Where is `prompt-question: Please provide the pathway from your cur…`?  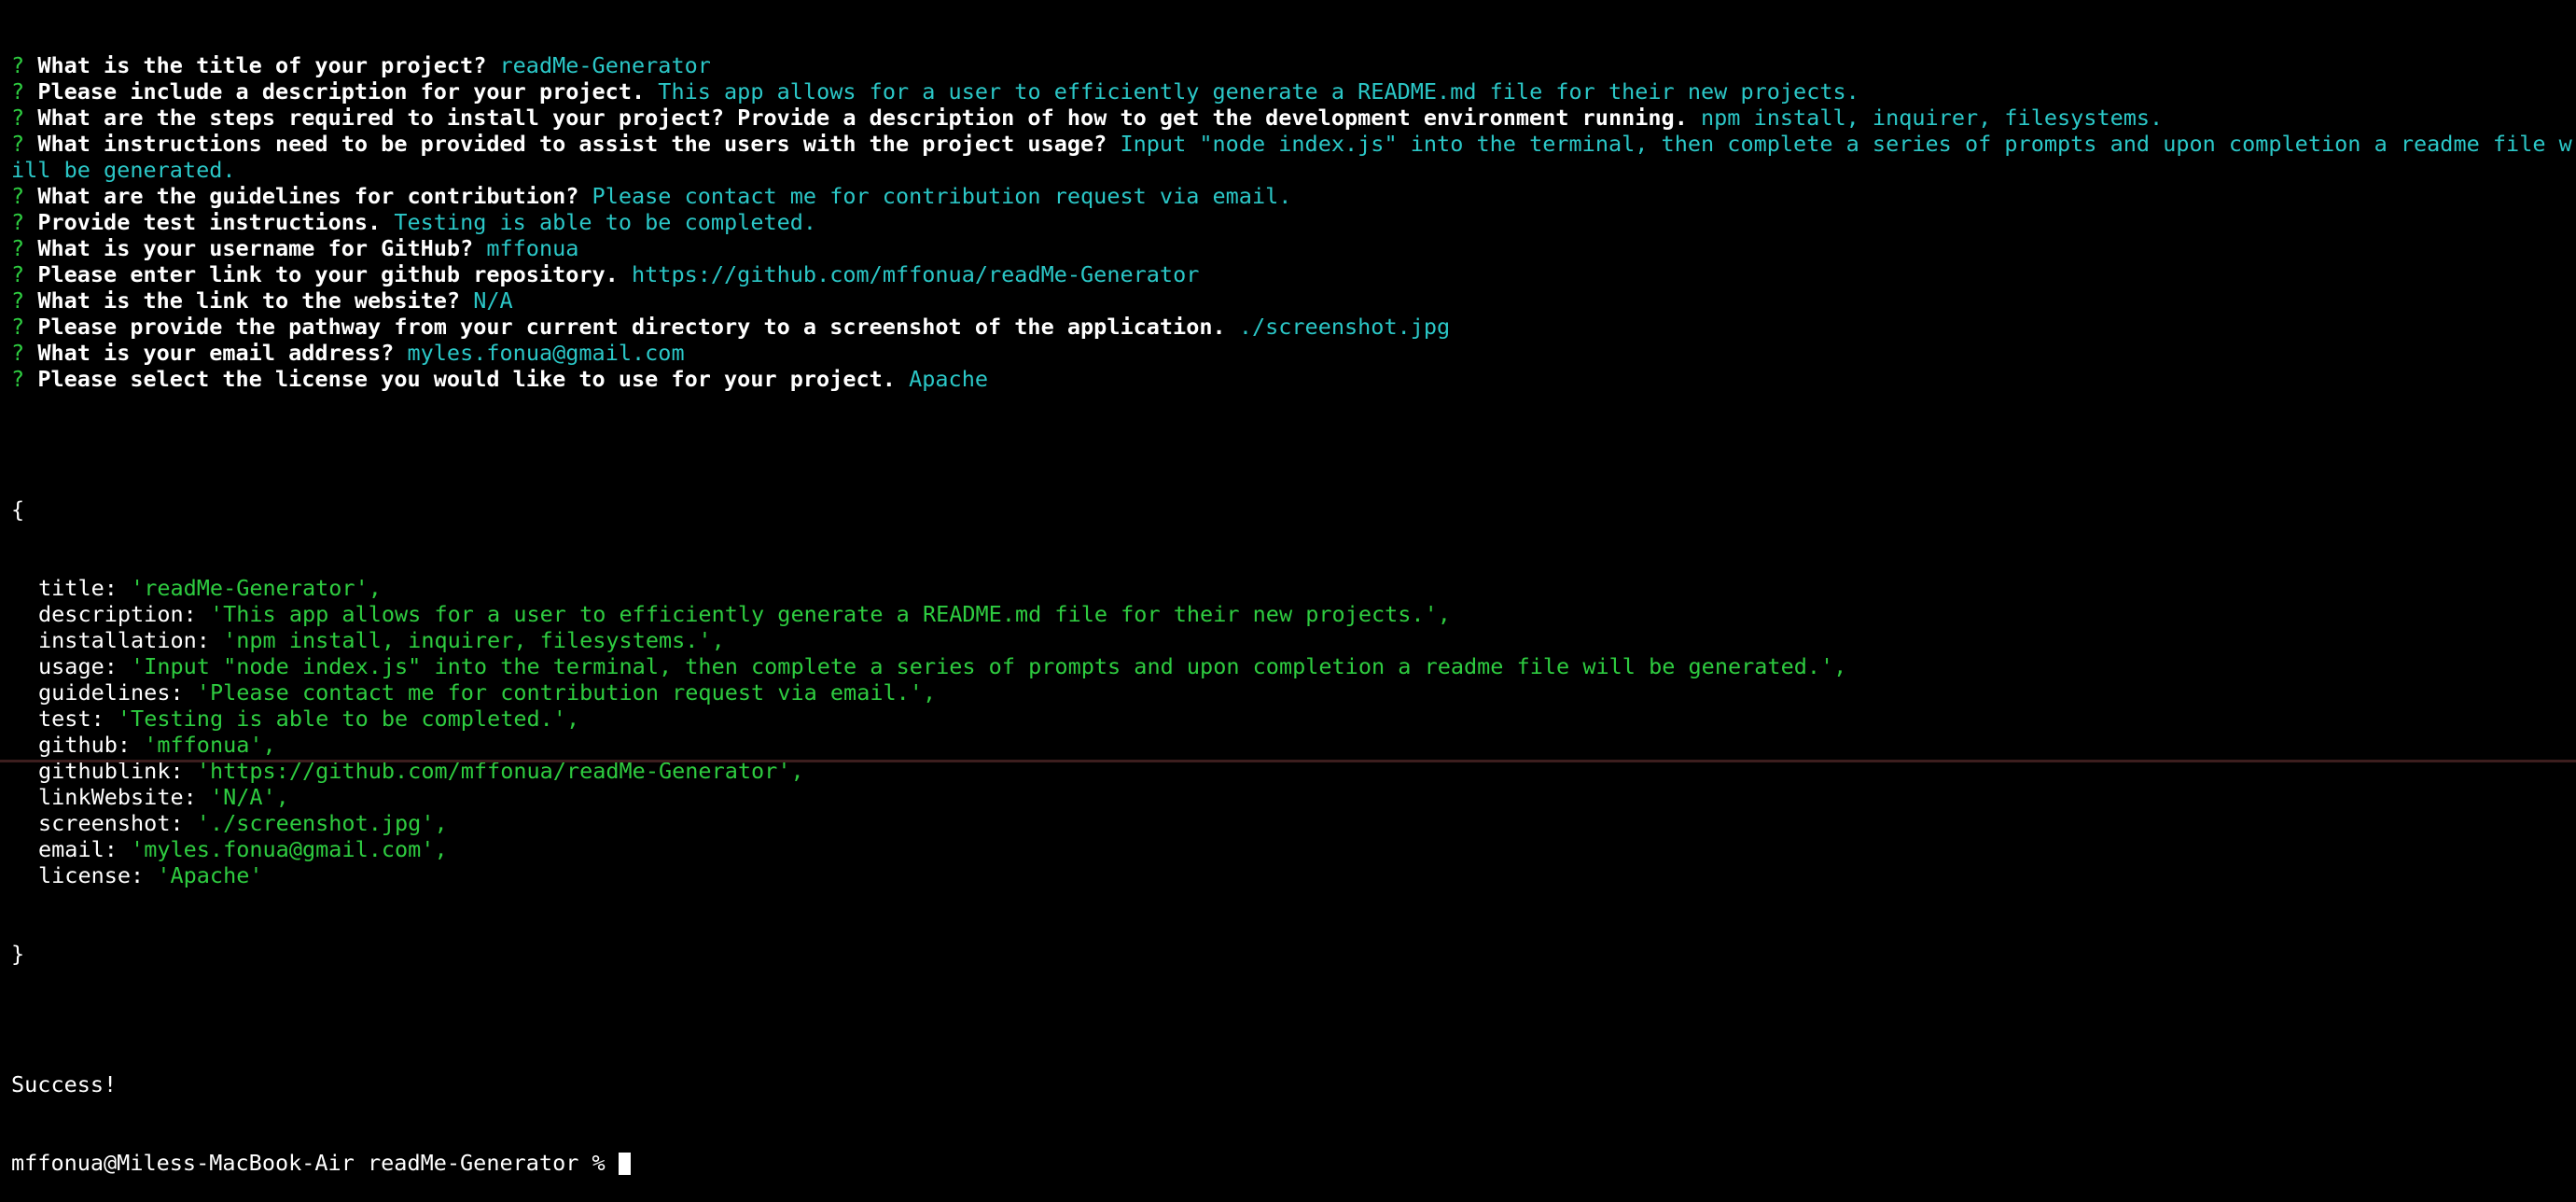 prompt-question: Please provide the pathway from your cur… is located at coordinates (631, 327).